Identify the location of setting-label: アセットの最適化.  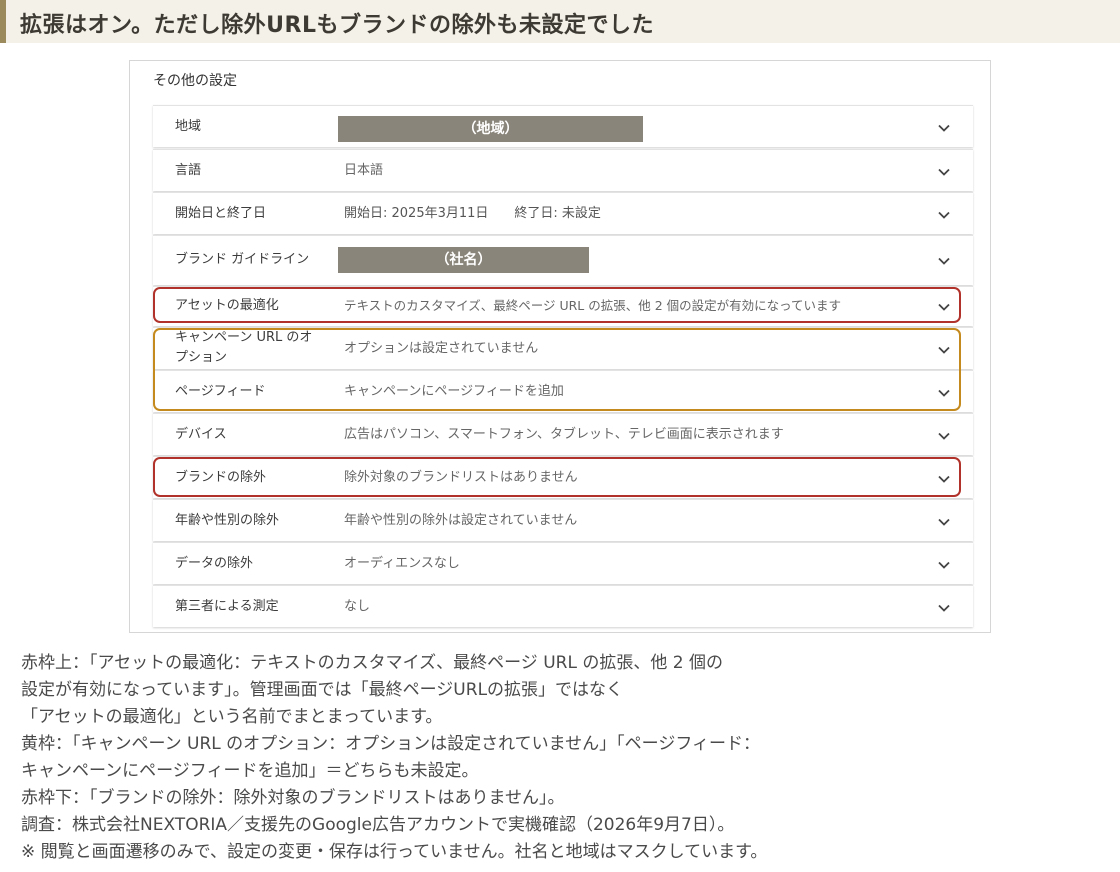
(227, 305).